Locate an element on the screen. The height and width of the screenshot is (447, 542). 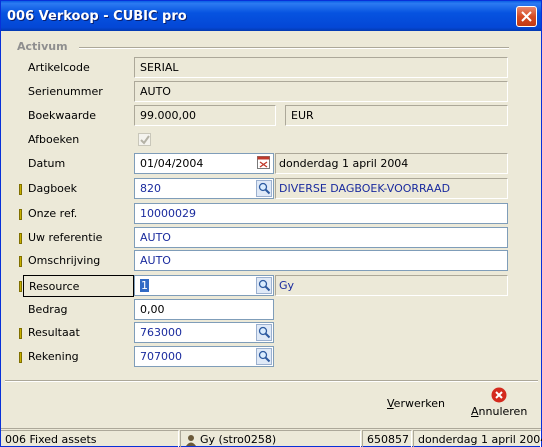
resultaat-lookup-button is located at coordinates (264, 332).